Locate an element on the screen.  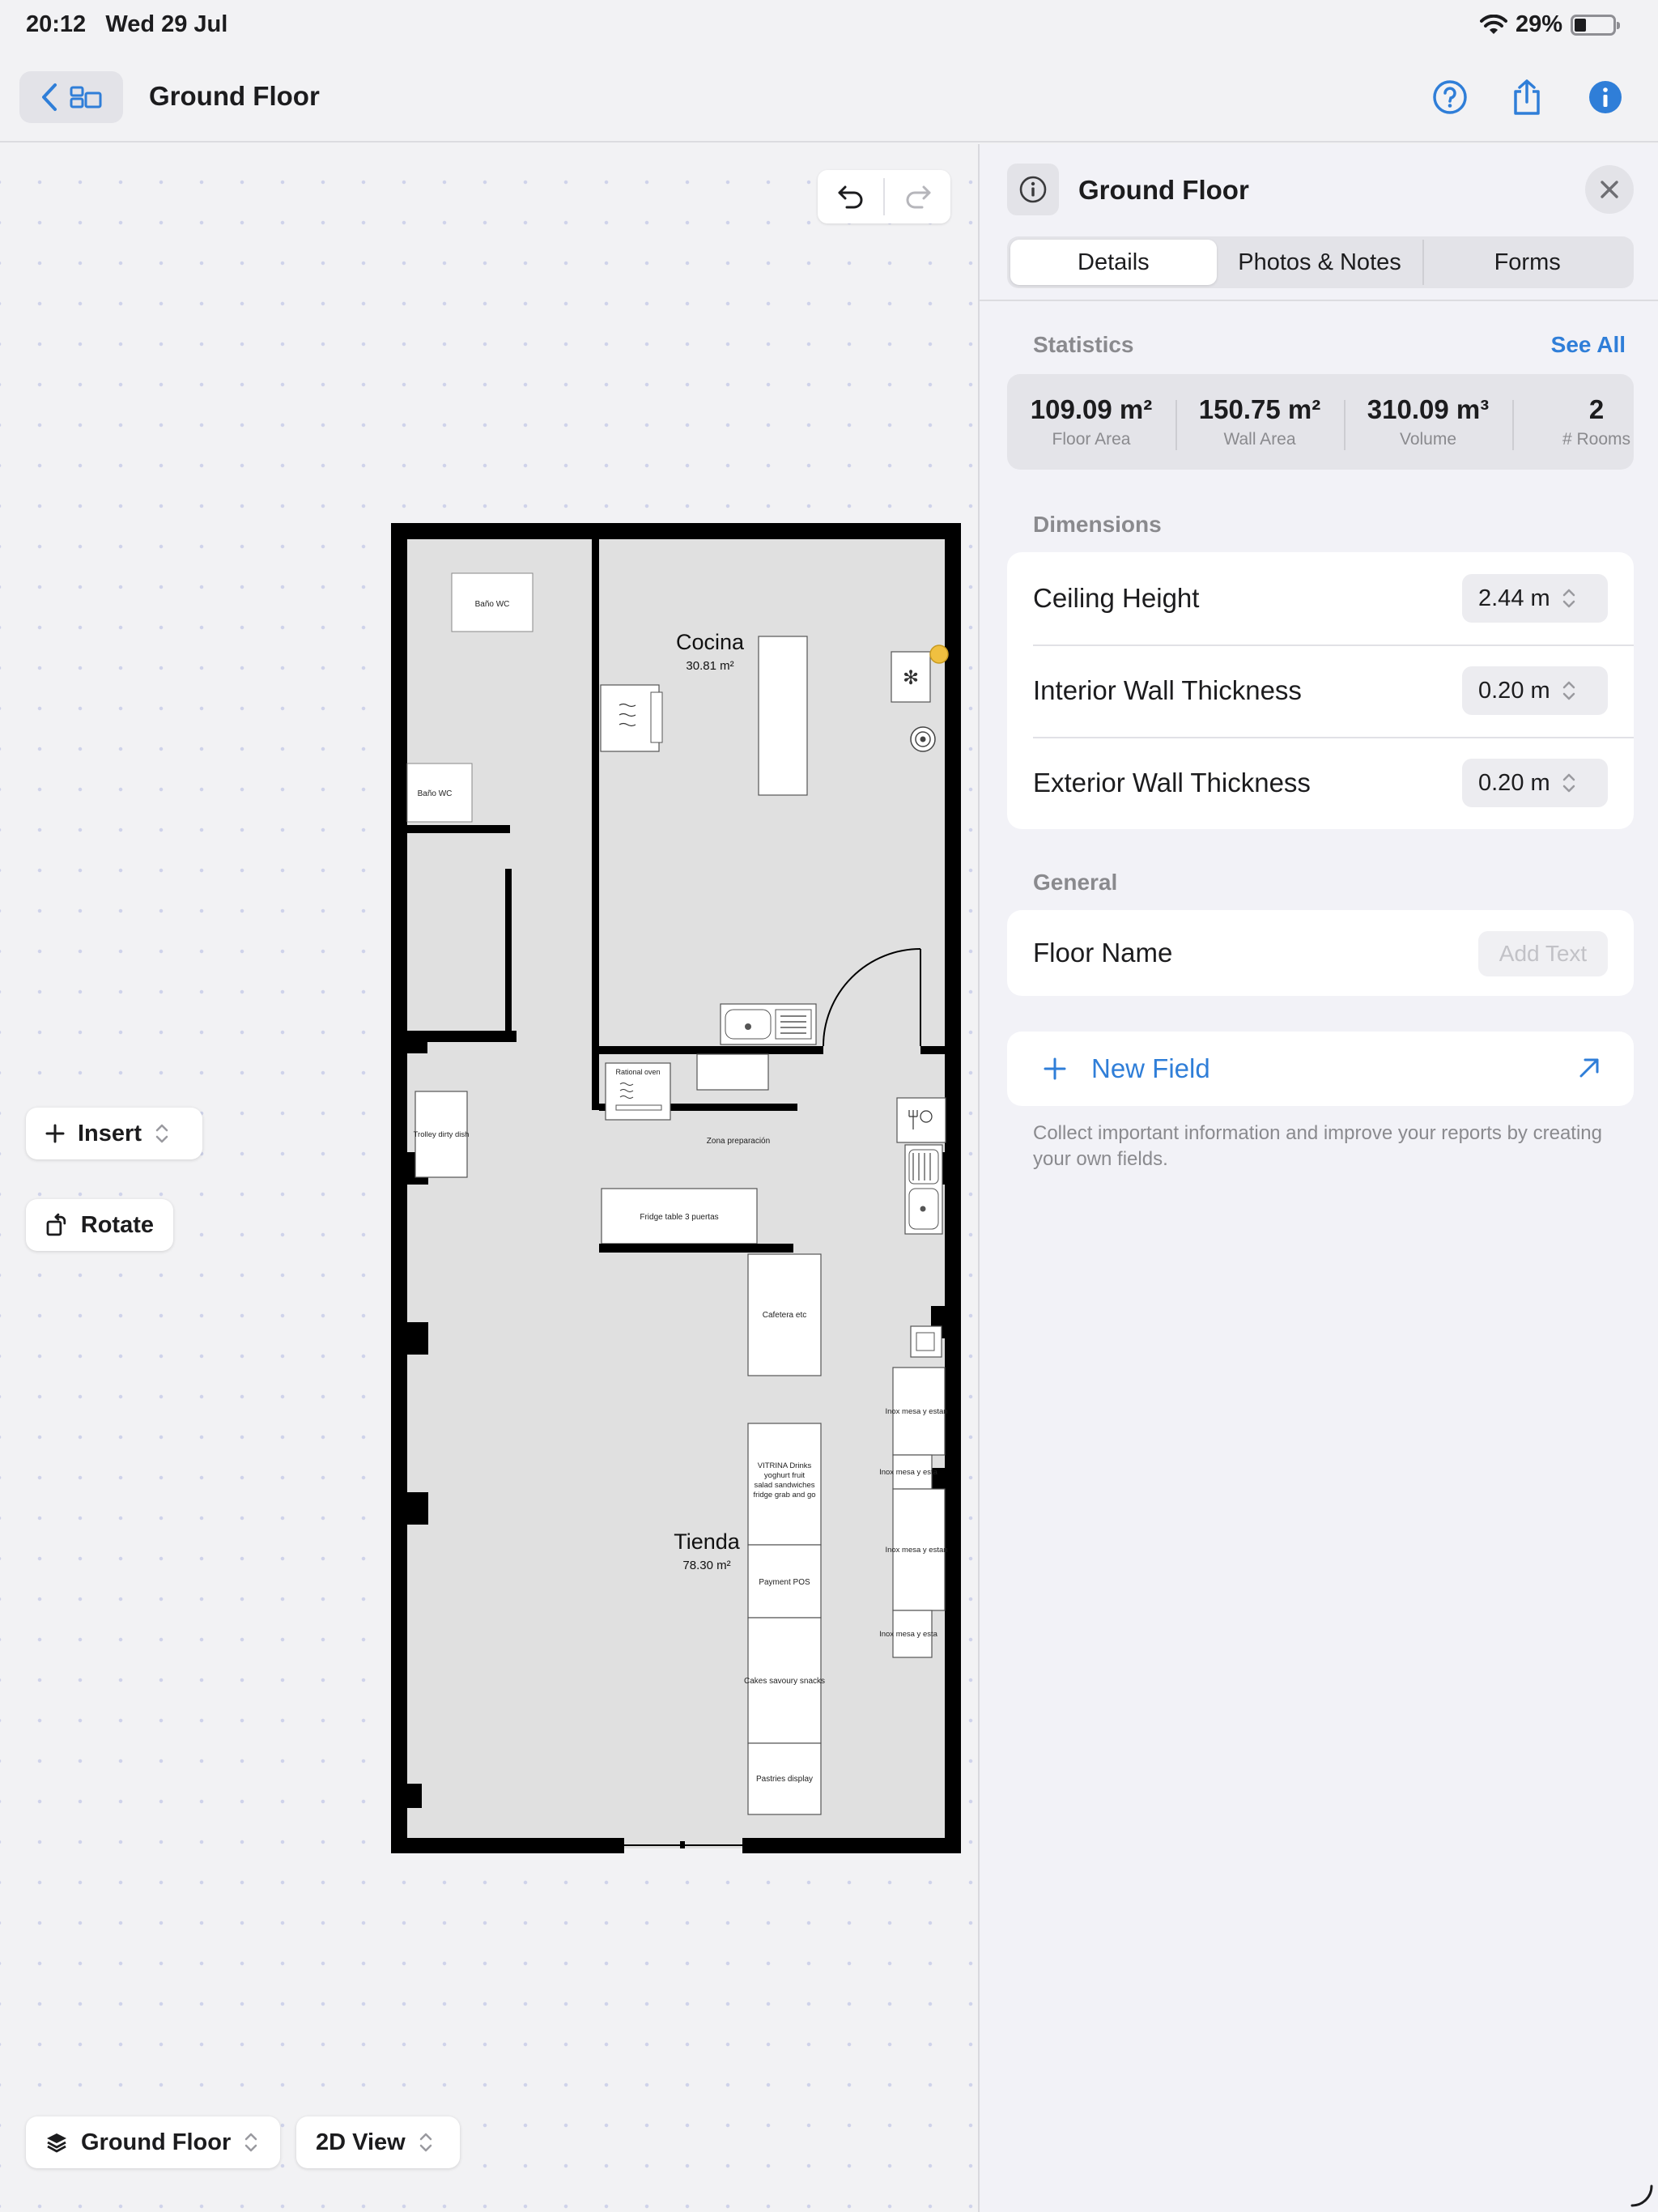
share-button is located at coordinates (1527, 97).